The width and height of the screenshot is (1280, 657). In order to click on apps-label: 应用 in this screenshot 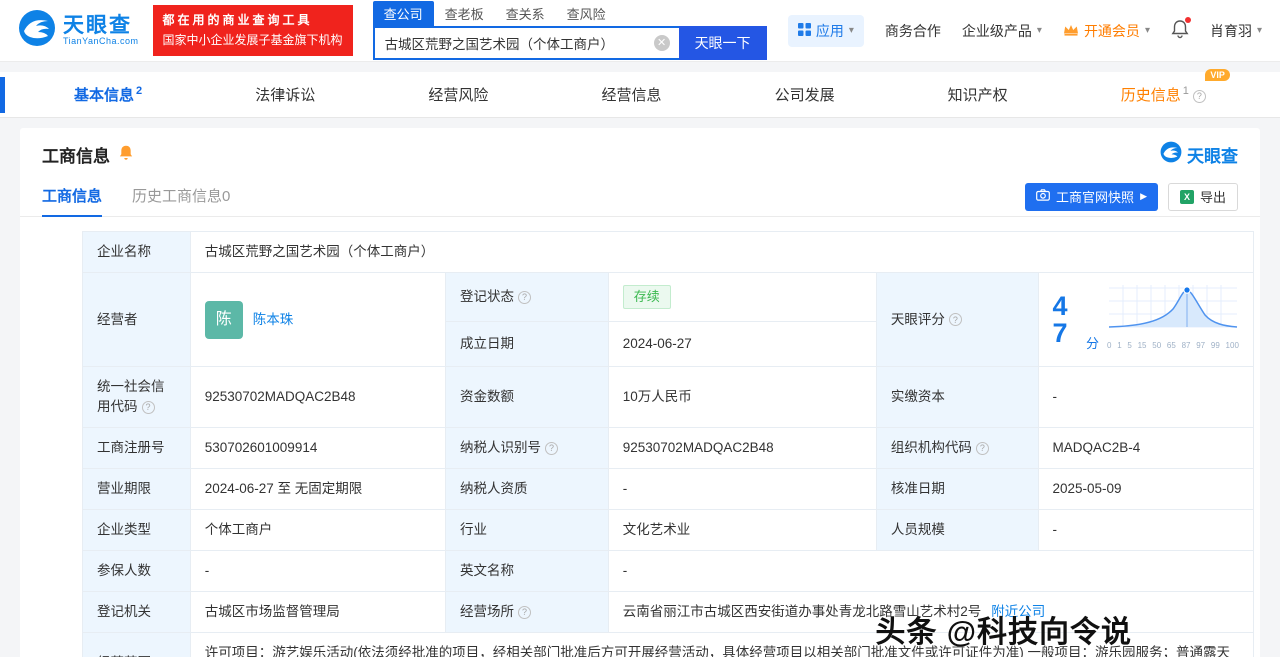, I will do `click(829, 30)`.